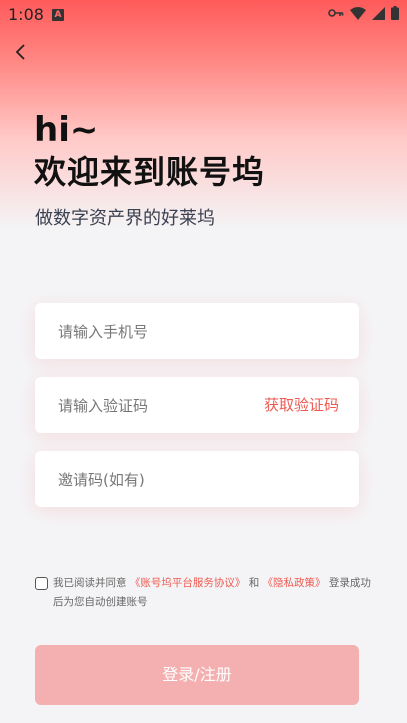 The width and height of the screenshot is (407, 723). What do you see at coordinates (294, 583) in the screenshot?
I see `privacy-link: 《隐私政策》` at bounding box center [294, 583].